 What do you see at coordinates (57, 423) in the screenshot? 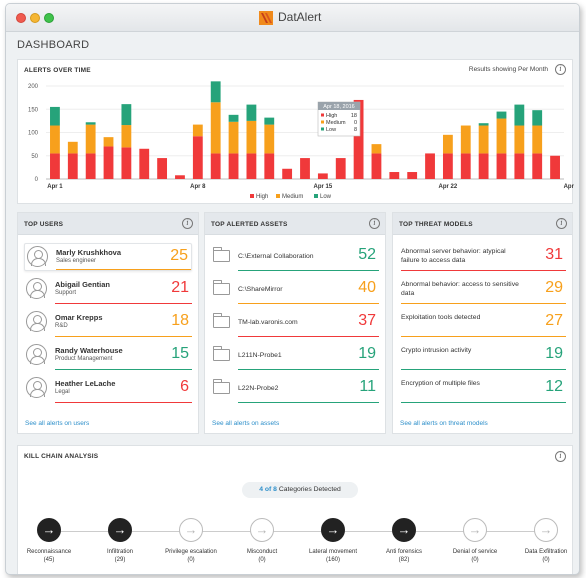
I see `see-all-users-link: See all alerts on users` at bounding box center [57, 423].